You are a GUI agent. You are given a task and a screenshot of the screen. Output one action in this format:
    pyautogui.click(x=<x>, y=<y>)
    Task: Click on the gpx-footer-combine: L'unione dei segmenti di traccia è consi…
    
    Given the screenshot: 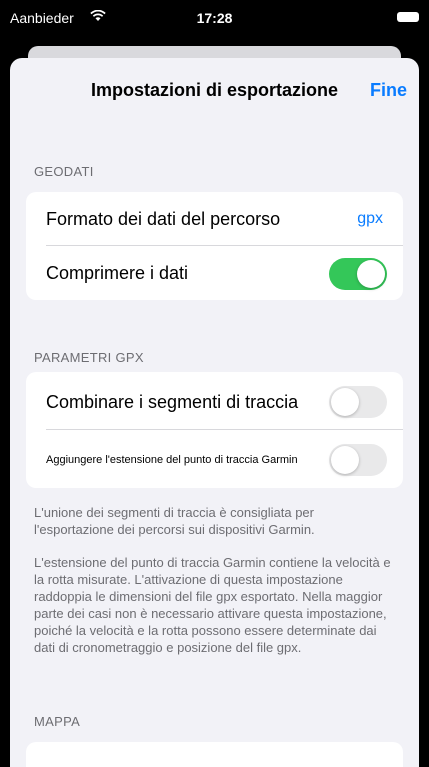 What is the action you would take?
    pyautogui.click(x=174, y=521)
    